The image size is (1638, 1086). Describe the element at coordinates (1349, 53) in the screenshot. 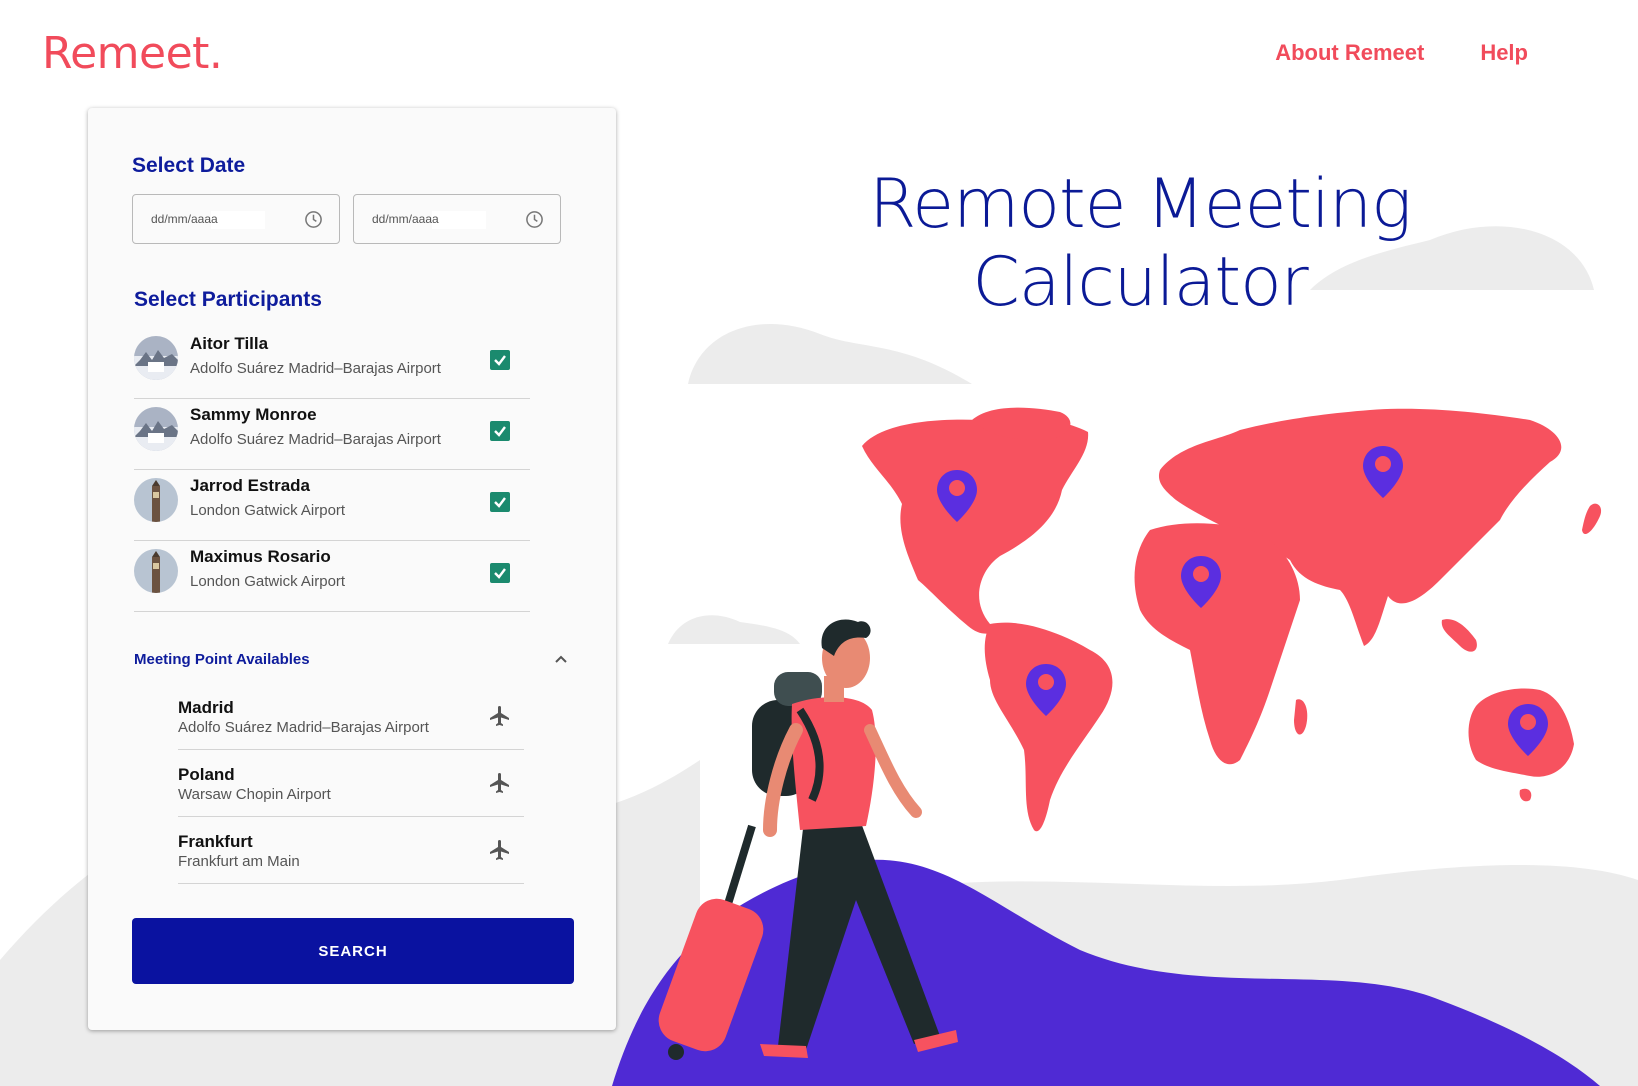

I see `about-link: About Remeet` at that location.